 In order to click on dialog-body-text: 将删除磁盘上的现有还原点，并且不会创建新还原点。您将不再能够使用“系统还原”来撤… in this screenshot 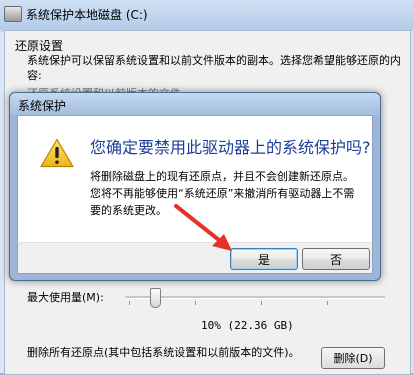, I will do `click(222, 193)`.